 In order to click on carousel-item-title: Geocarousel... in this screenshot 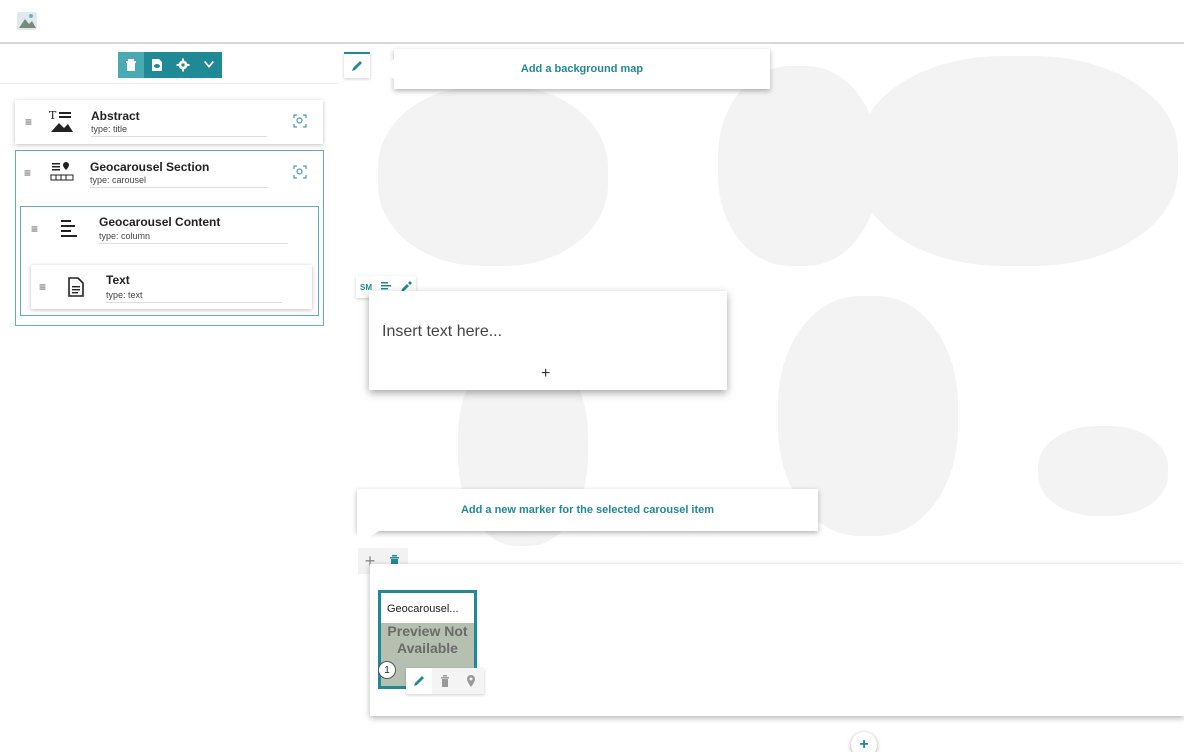, I will do `click(423, 609)`.